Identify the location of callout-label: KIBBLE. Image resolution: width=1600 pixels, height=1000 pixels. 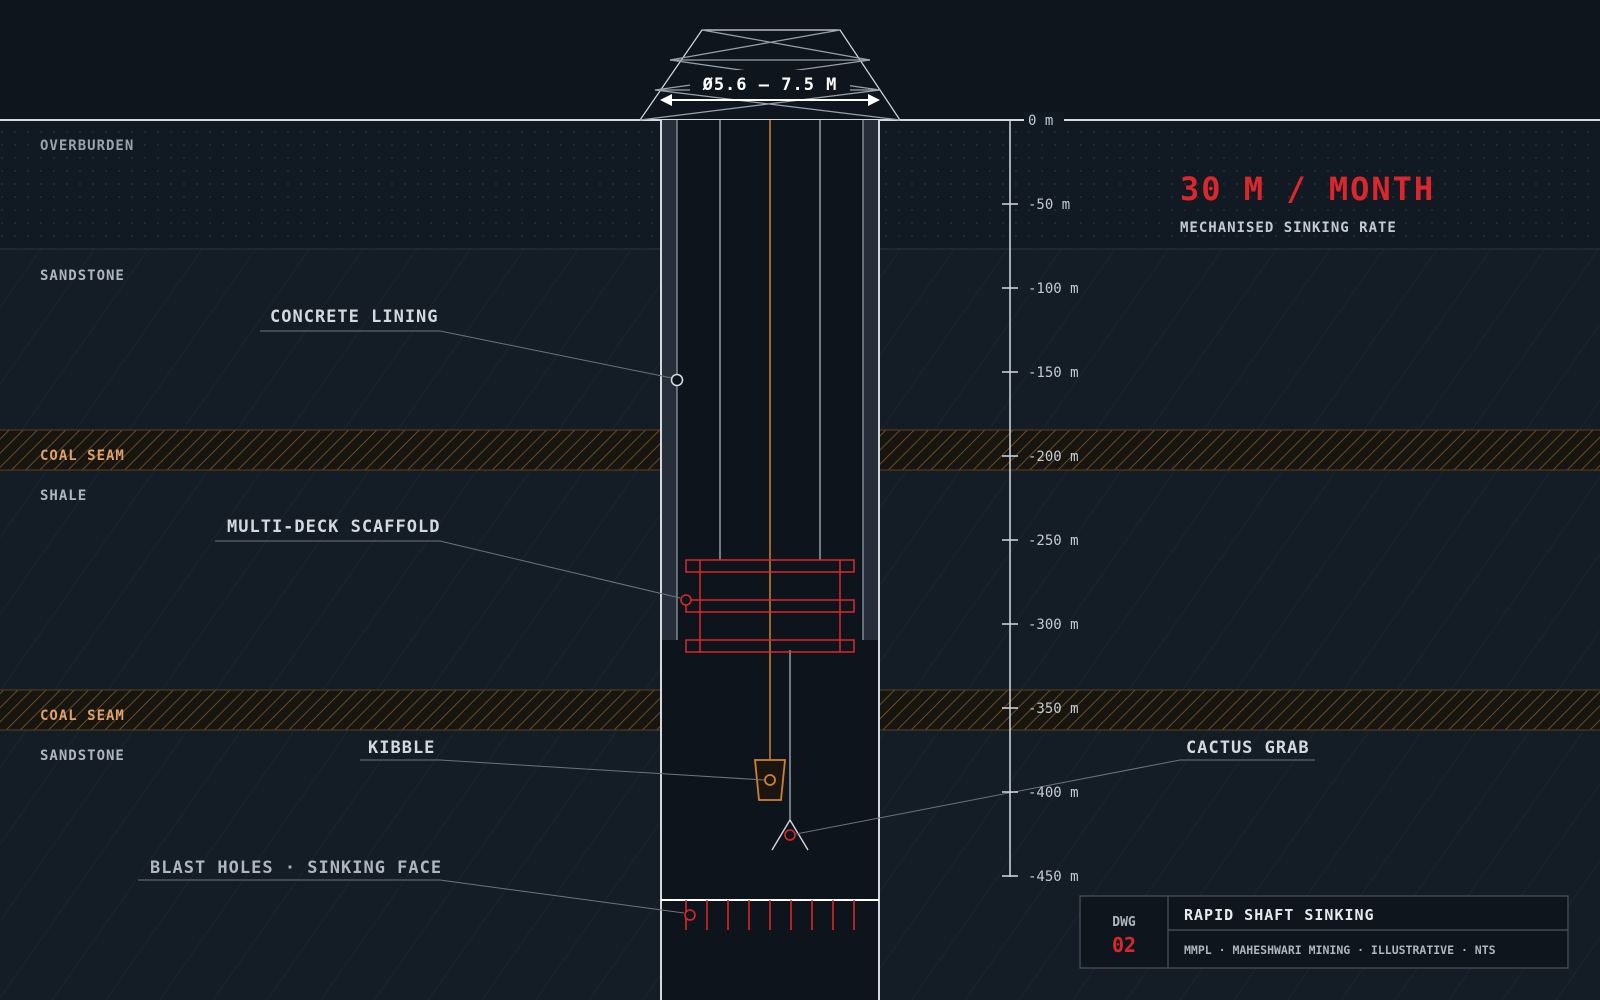
(401, 748).